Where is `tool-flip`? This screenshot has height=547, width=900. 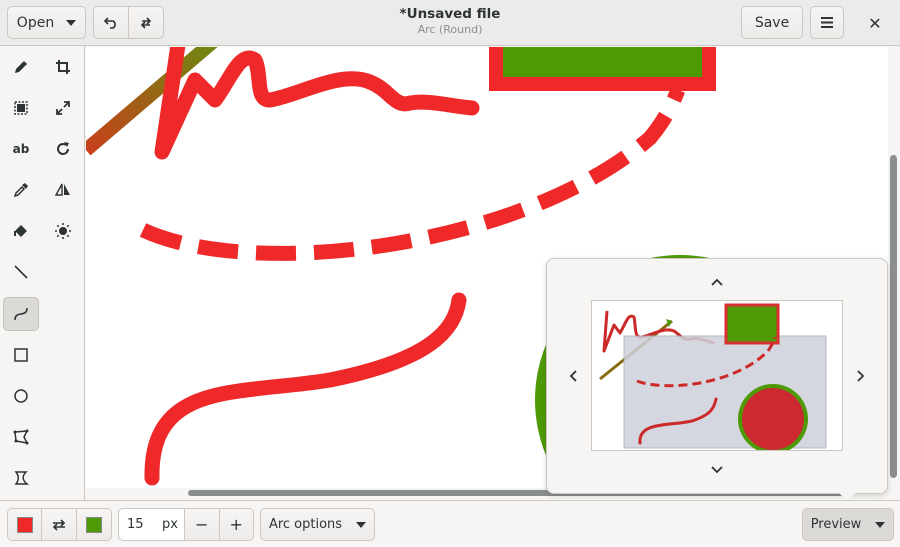 tool-flip is located at coordinates (63, 190).